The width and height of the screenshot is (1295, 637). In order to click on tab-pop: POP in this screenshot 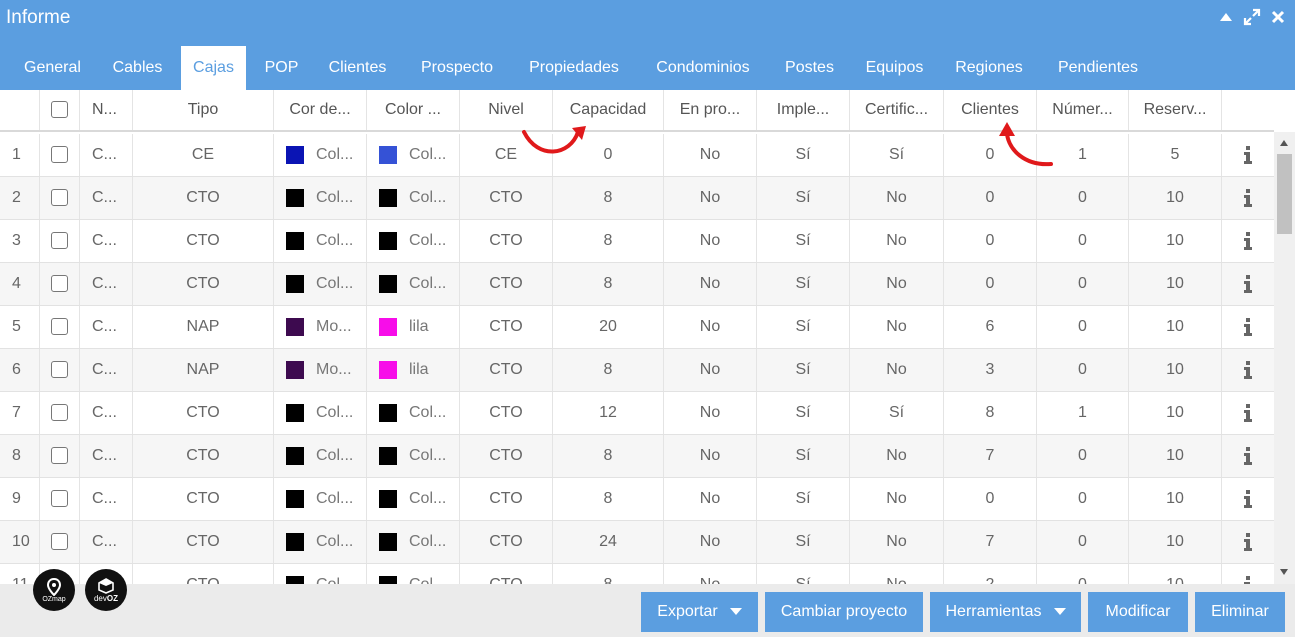, I will do `click(281, 68)`.